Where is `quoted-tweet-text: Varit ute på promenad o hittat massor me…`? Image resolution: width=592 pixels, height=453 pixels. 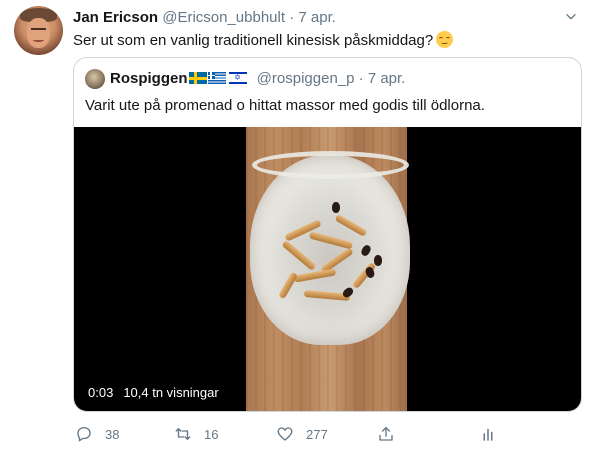
quoted-tweet-text: Varit ute på promenad o hittat massor me… is located at coordinates (285, 105).